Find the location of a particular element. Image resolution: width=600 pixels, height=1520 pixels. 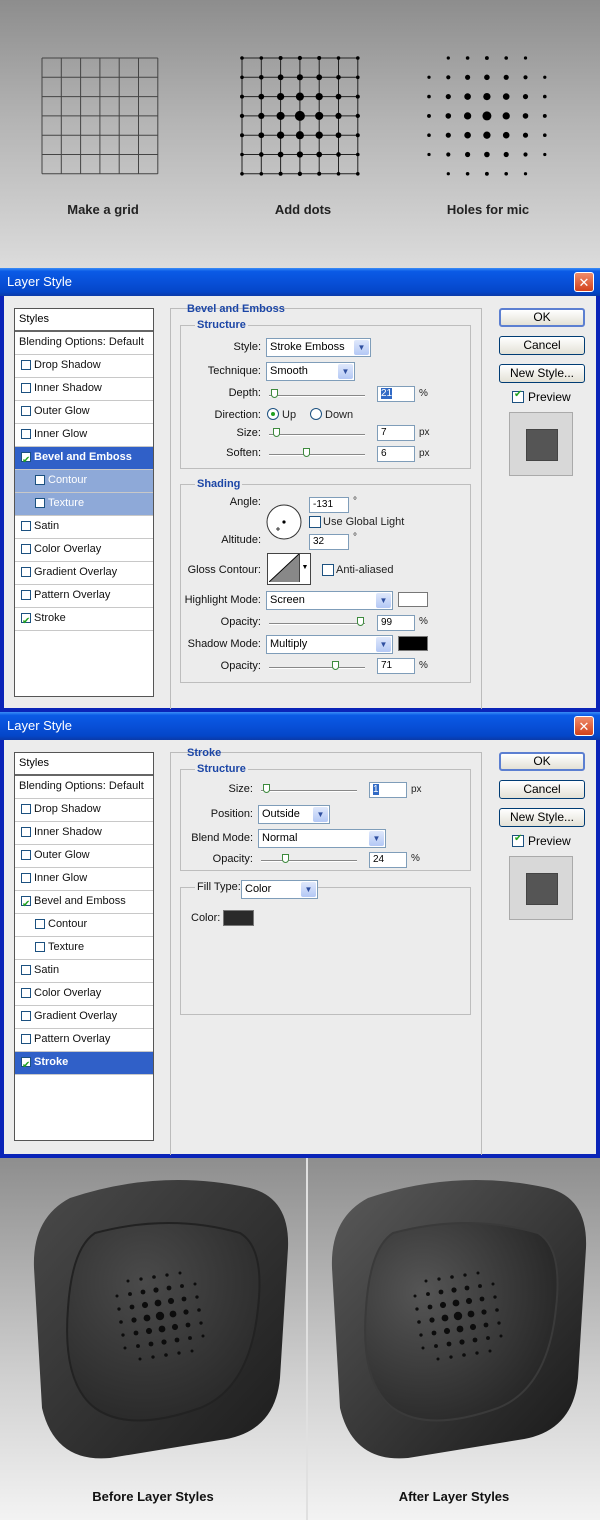

stroke-color-swatch is located at coordinates (238, 918).